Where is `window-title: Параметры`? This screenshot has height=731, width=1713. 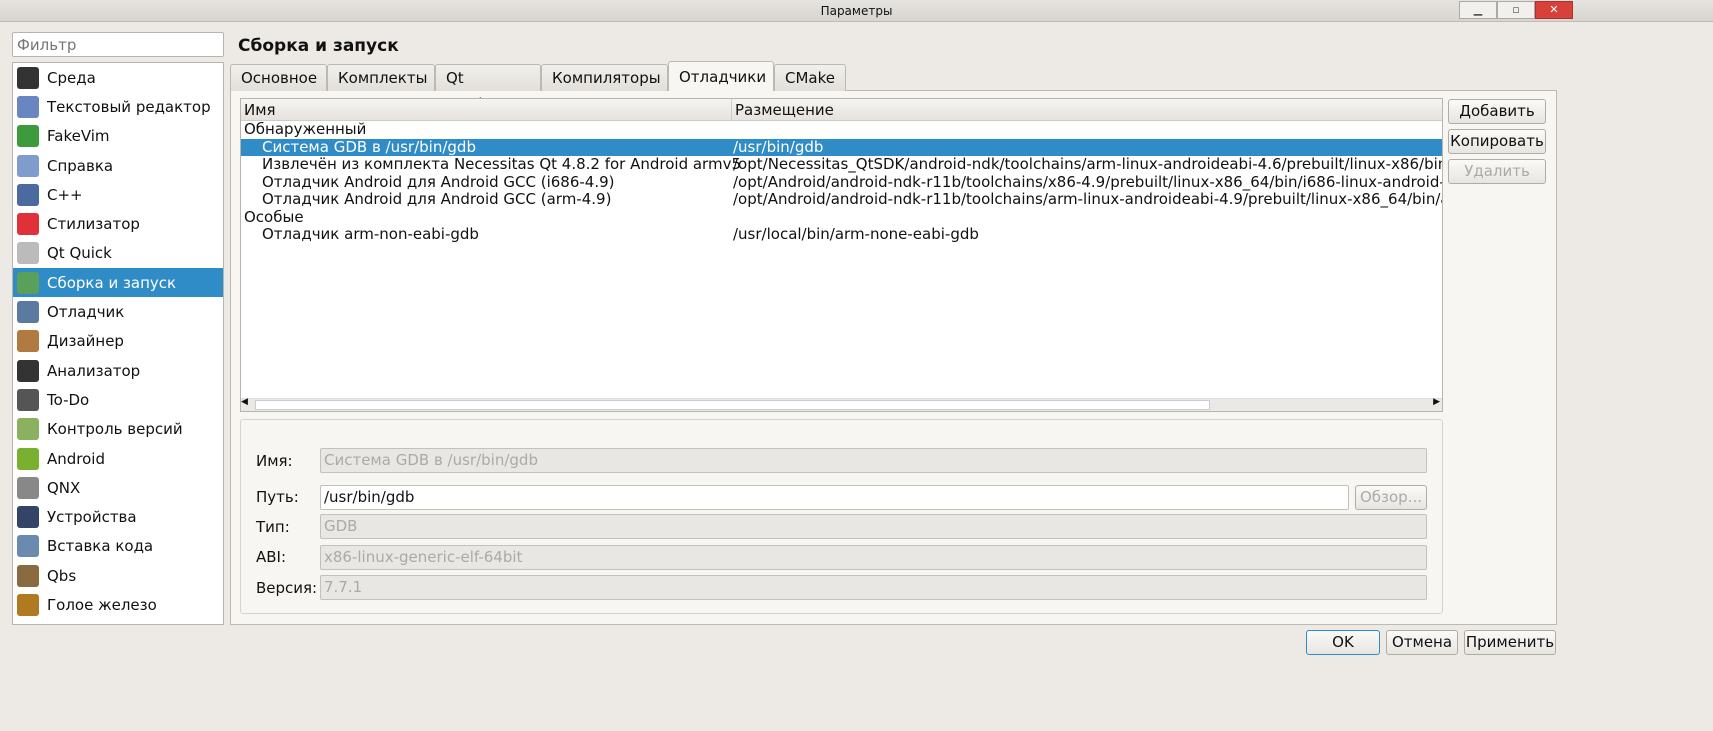 window-title: Параметры is located at coordinates (856, 11).